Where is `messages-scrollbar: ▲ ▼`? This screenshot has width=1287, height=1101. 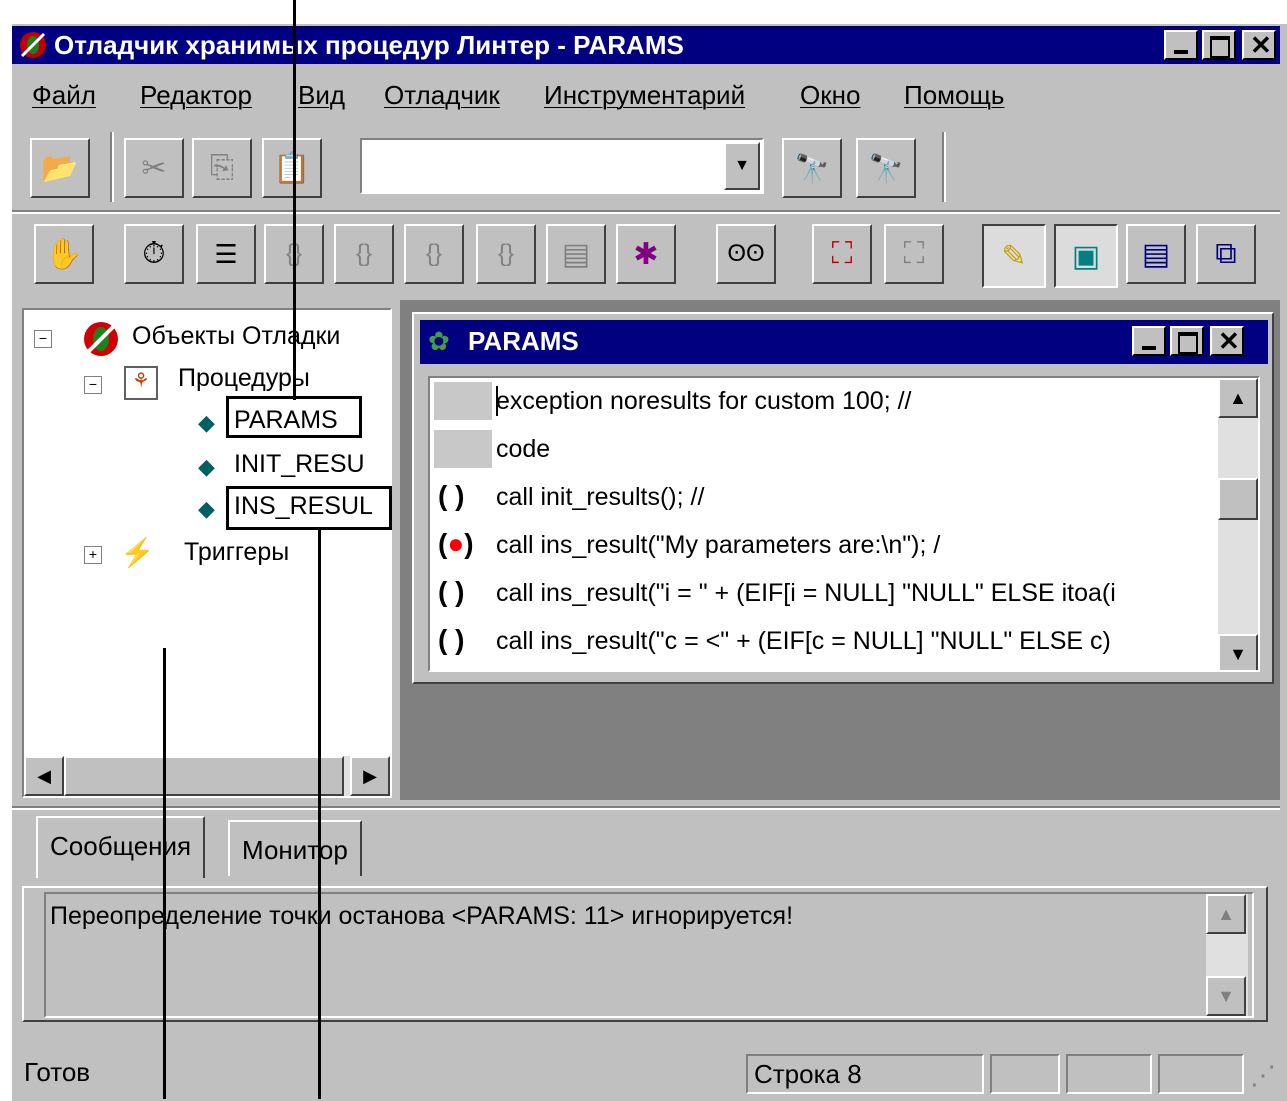
messages-scrollbar: ▲ ▼ is located at coordinates (1227, 955).